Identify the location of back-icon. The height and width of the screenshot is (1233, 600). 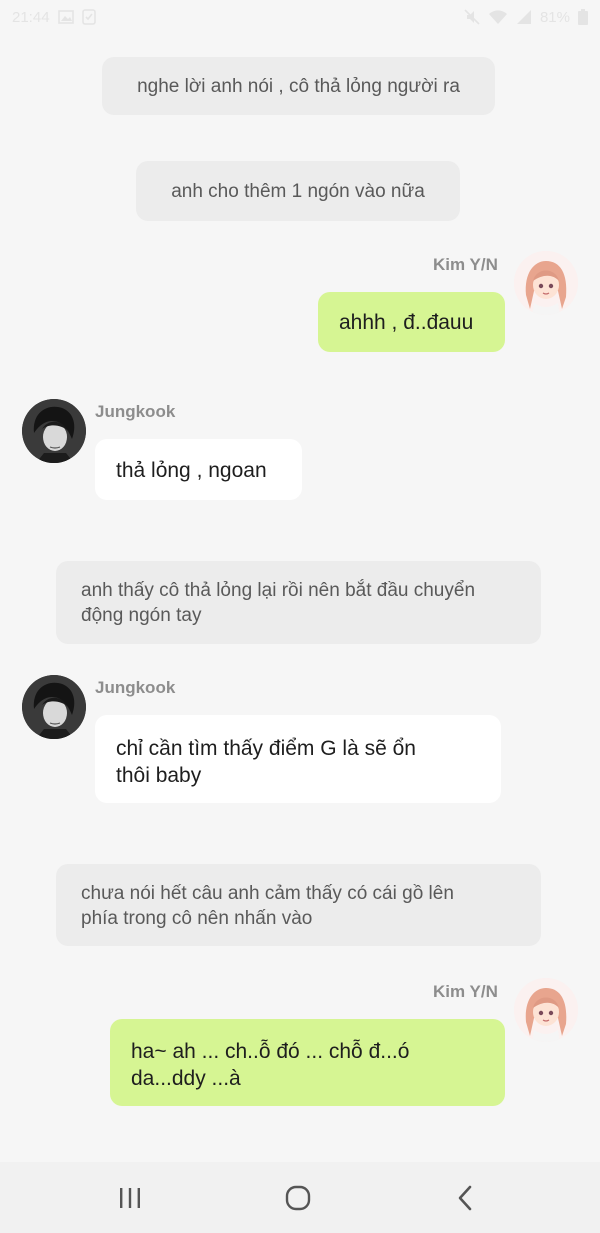
(465, 1198).